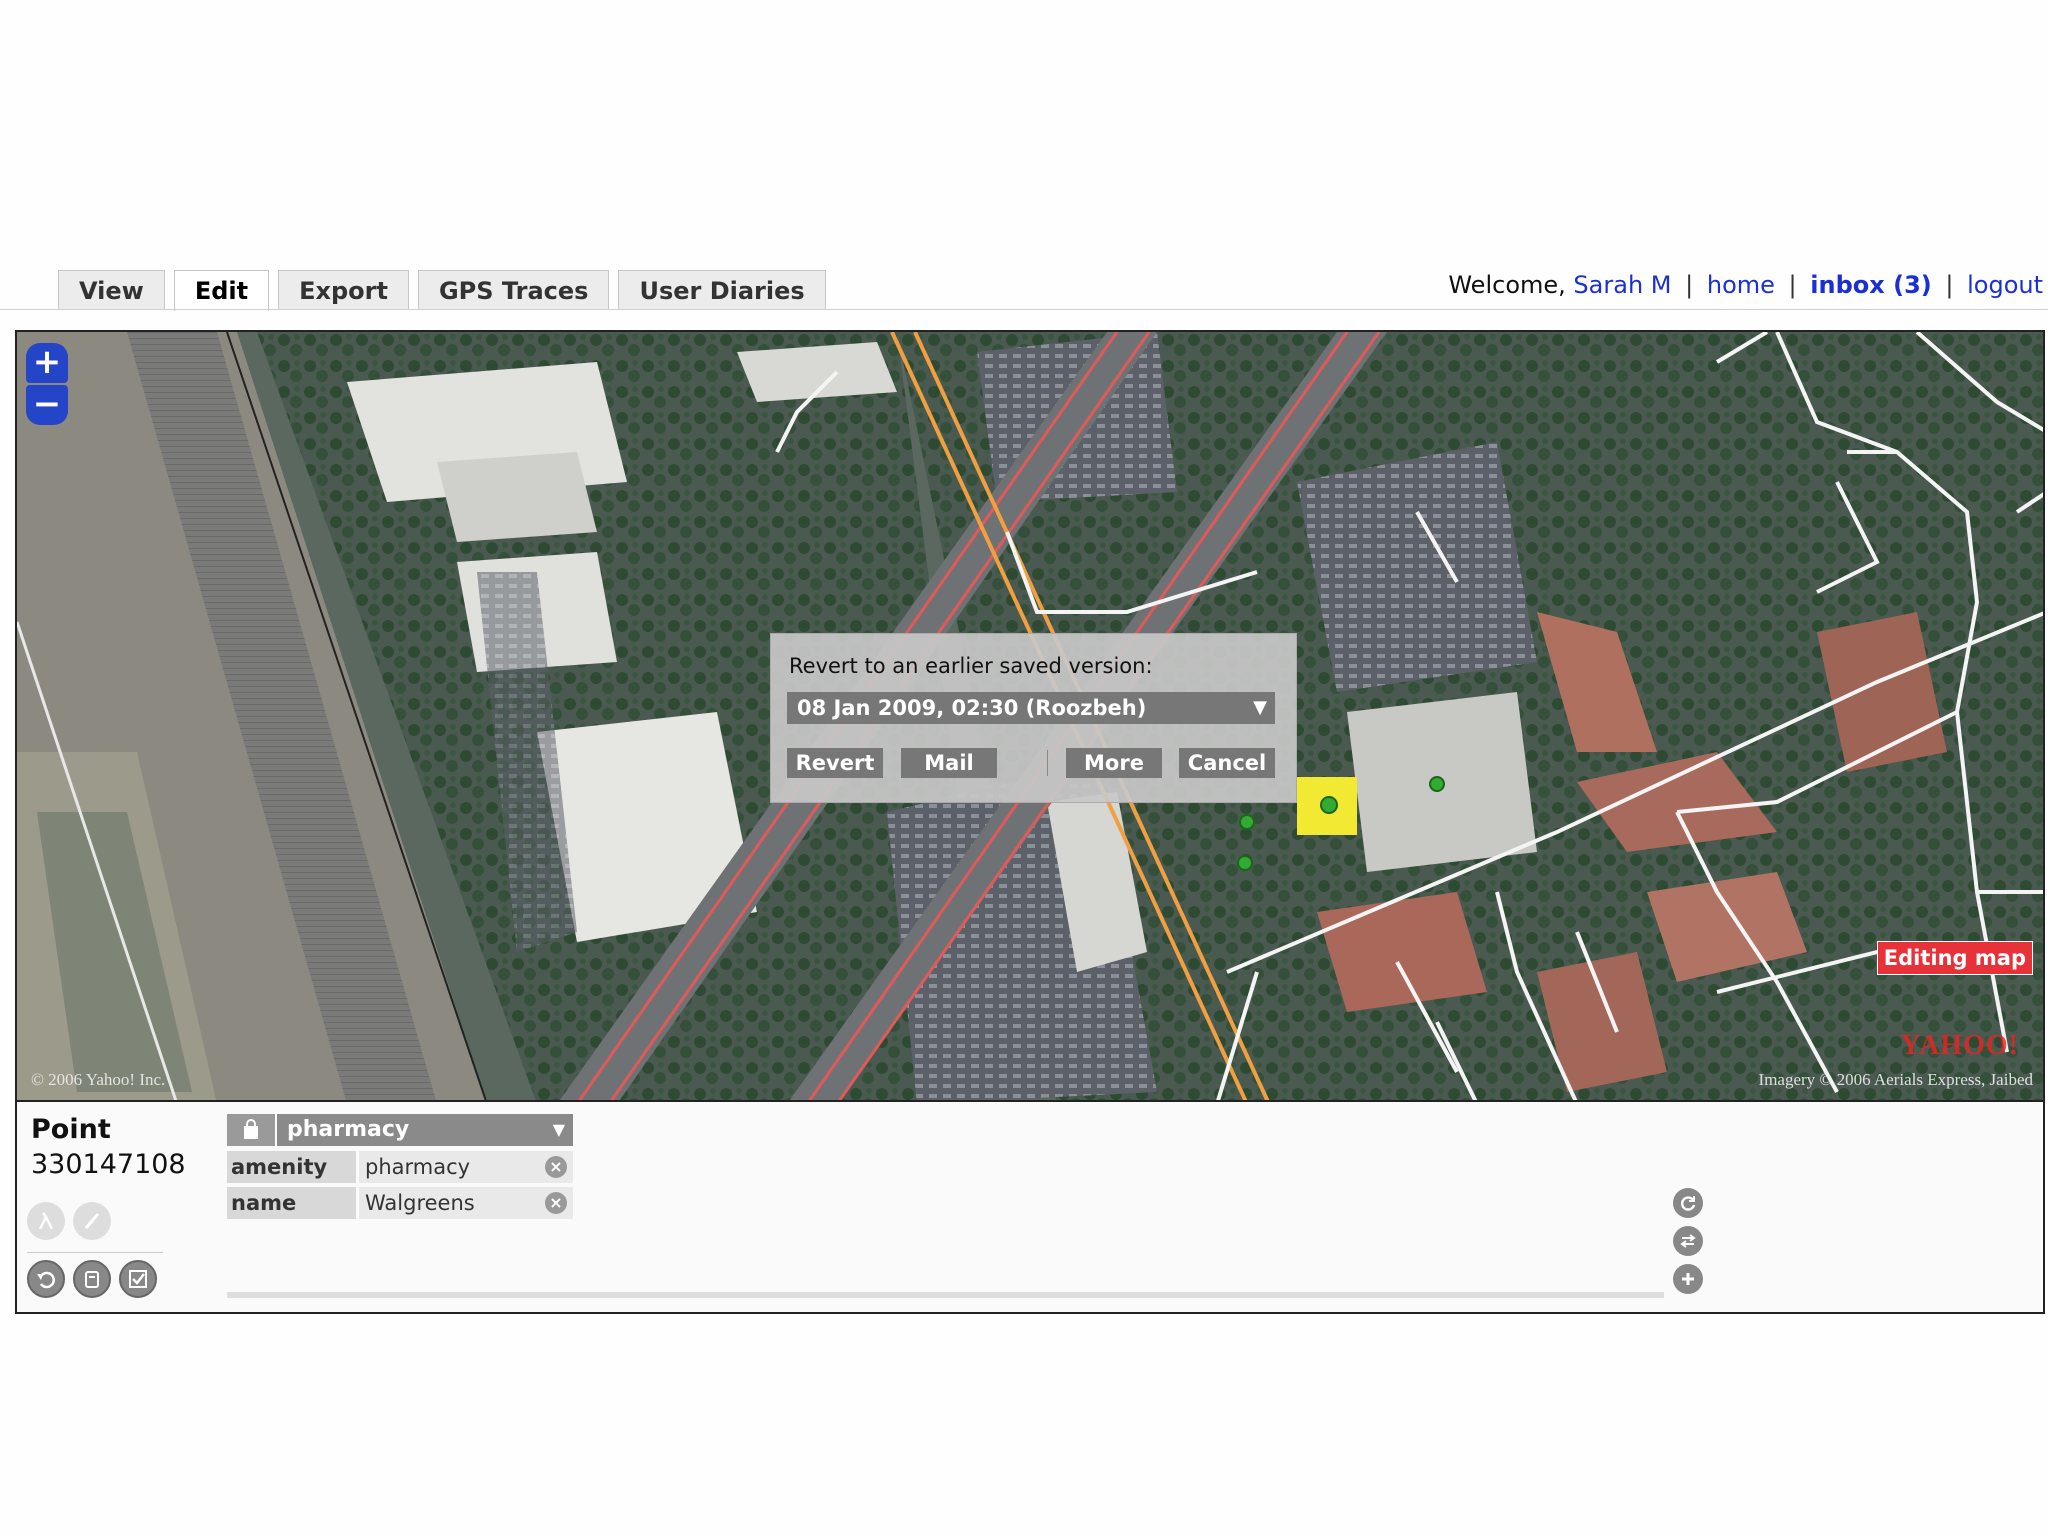 This screenshot has height=1535, width=2048. Describe the element at coordinates (47, 405) in the screenshot. I see `zoom-out-button: −` at that location.